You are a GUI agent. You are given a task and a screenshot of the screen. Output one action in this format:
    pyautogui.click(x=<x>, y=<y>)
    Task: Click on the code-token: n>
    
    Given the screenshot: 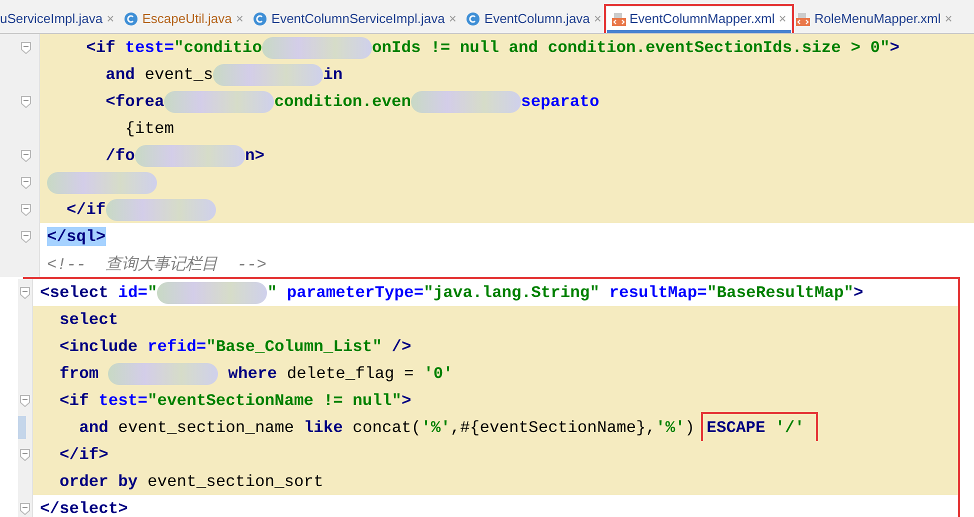 What is the action you would take?
    pyautogui.click(x=254, y=155)
    